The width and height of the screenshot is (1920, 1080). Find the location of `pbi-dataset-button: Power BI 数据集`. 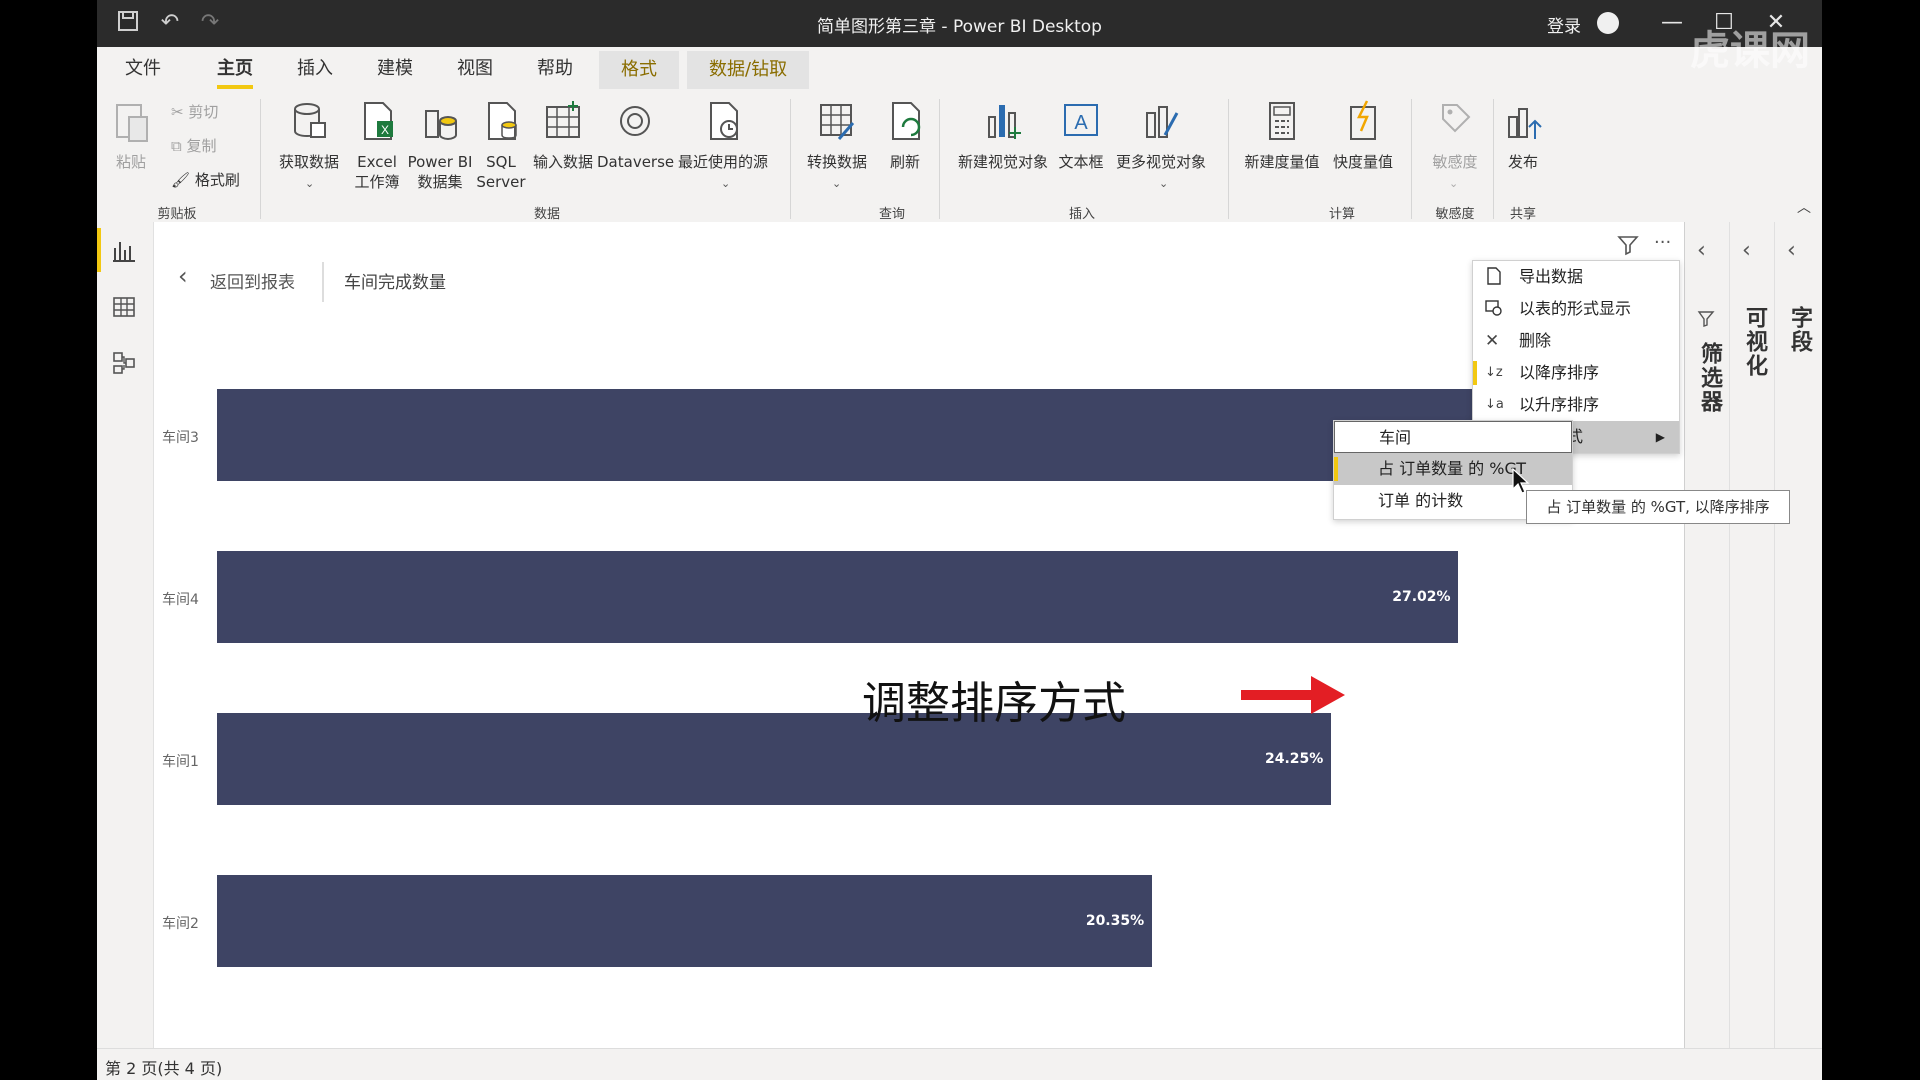

pbi-dataset-button: Power BI 数据集 is located at coordinates (440, 145).